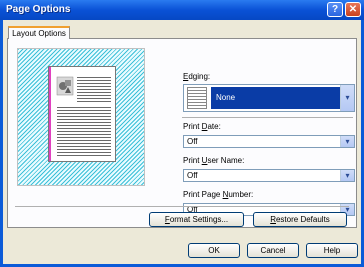 Image resolution: width=364 pixels, height=267 pixels. What do you see at coordinates (332, 250) in the screenshot?
I see `help-button: Help` at bounding box center [332, 250].